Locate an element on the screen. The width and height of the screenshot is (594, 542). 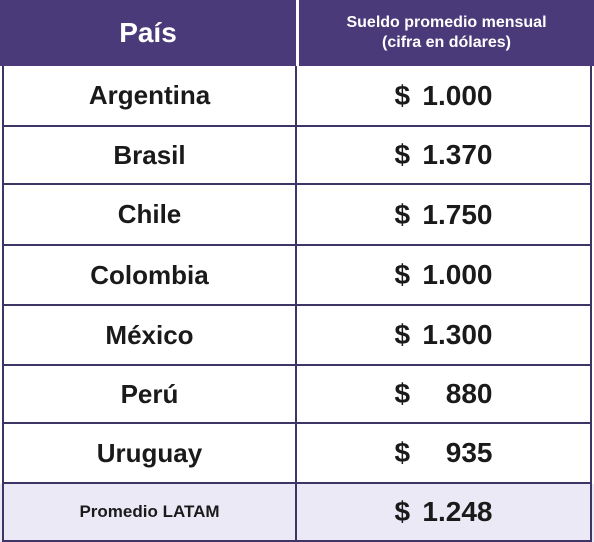
salary-cell: $1.300 is located at coordinates (444, 336).